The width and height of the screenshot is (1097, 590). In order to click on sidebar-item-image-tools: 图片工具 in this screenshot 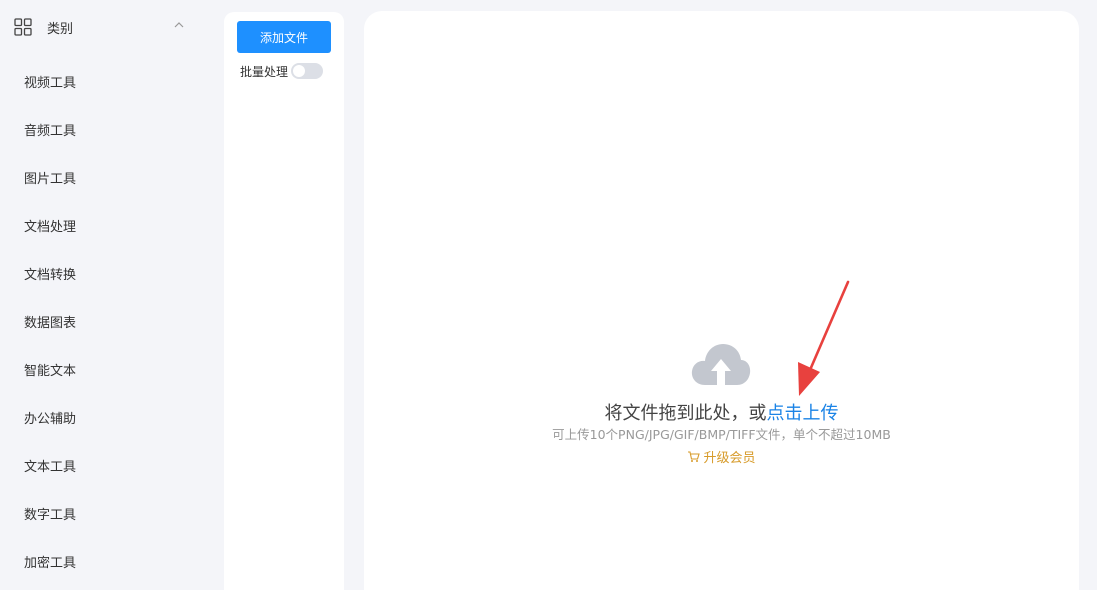, I will do `click(112, 180)`.